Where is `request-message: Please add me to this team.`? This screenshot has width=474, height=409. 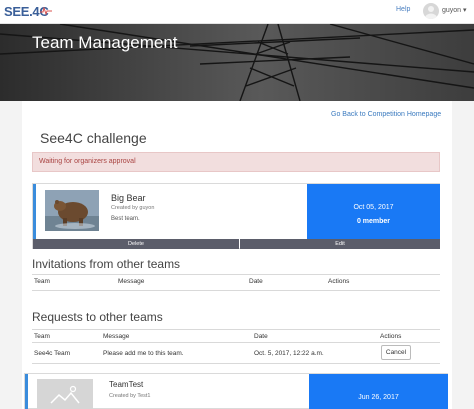
request-message: Please add me to this team. is located at coordinates (143, 353).